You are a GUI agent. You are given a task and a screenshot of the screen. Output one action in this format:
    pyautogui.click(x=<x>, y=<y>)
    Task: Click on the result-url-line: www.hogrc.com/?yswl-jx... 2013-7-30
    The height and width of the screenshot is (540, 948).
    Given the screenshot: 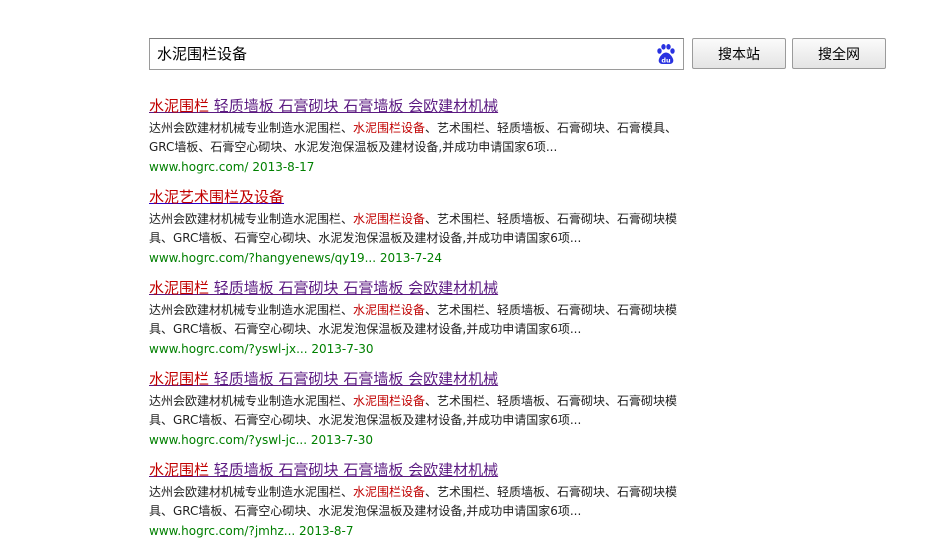 What is the action you would take?
    pyautogui.click(x=429, y=349)
    